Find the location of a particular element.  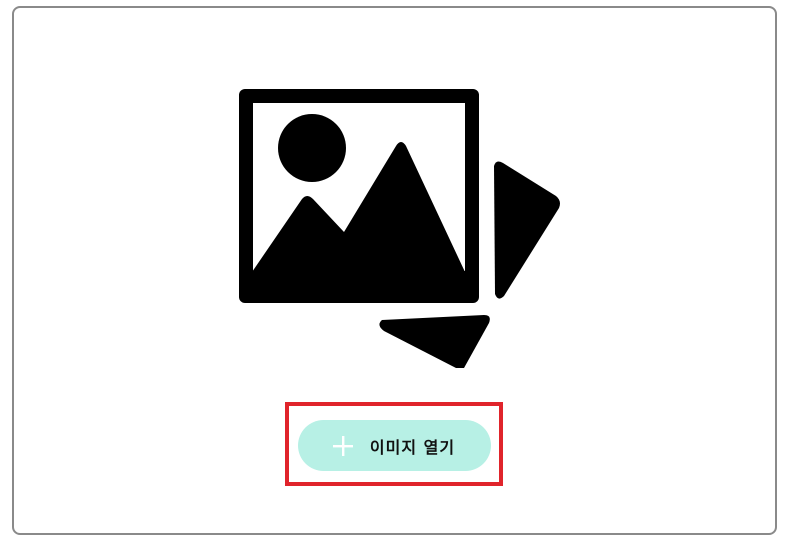

open-image-button: 이미지 열기 is located at coordinates (394, 445).